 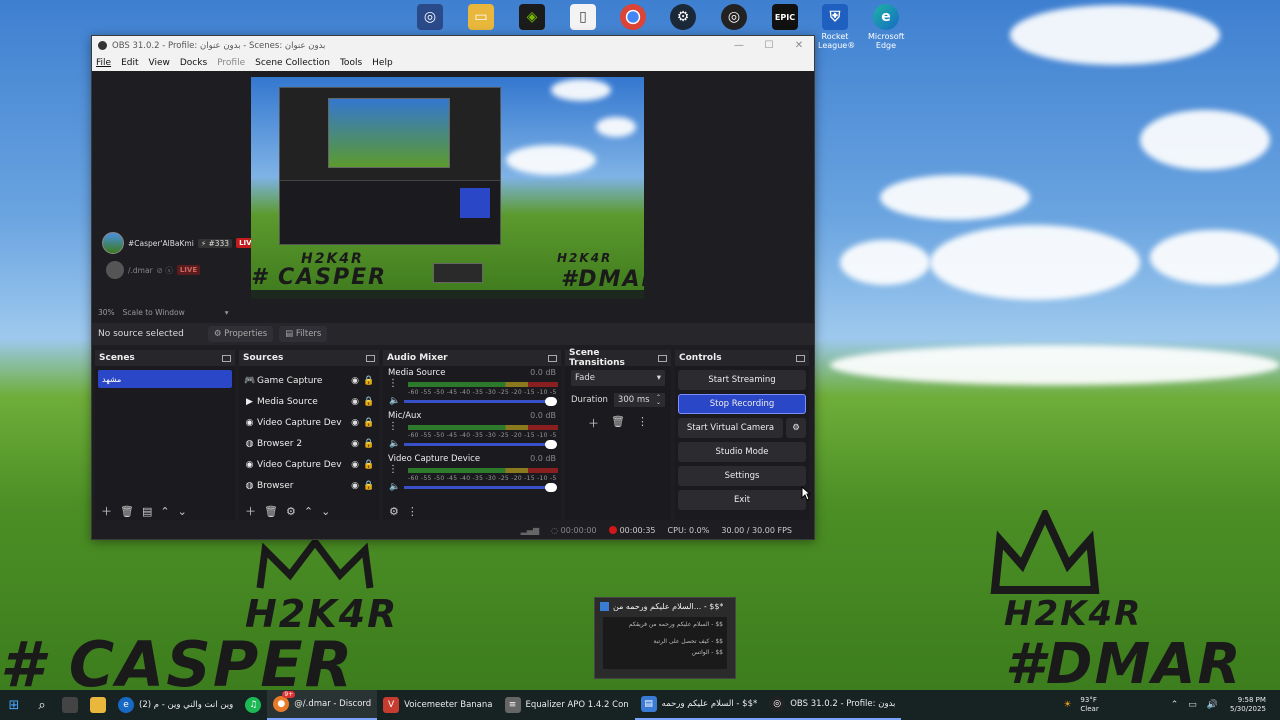 I want to click on preview-canvas: H2K4R # CASPER H2K4R #DMAR, so click(x=447, y=188).